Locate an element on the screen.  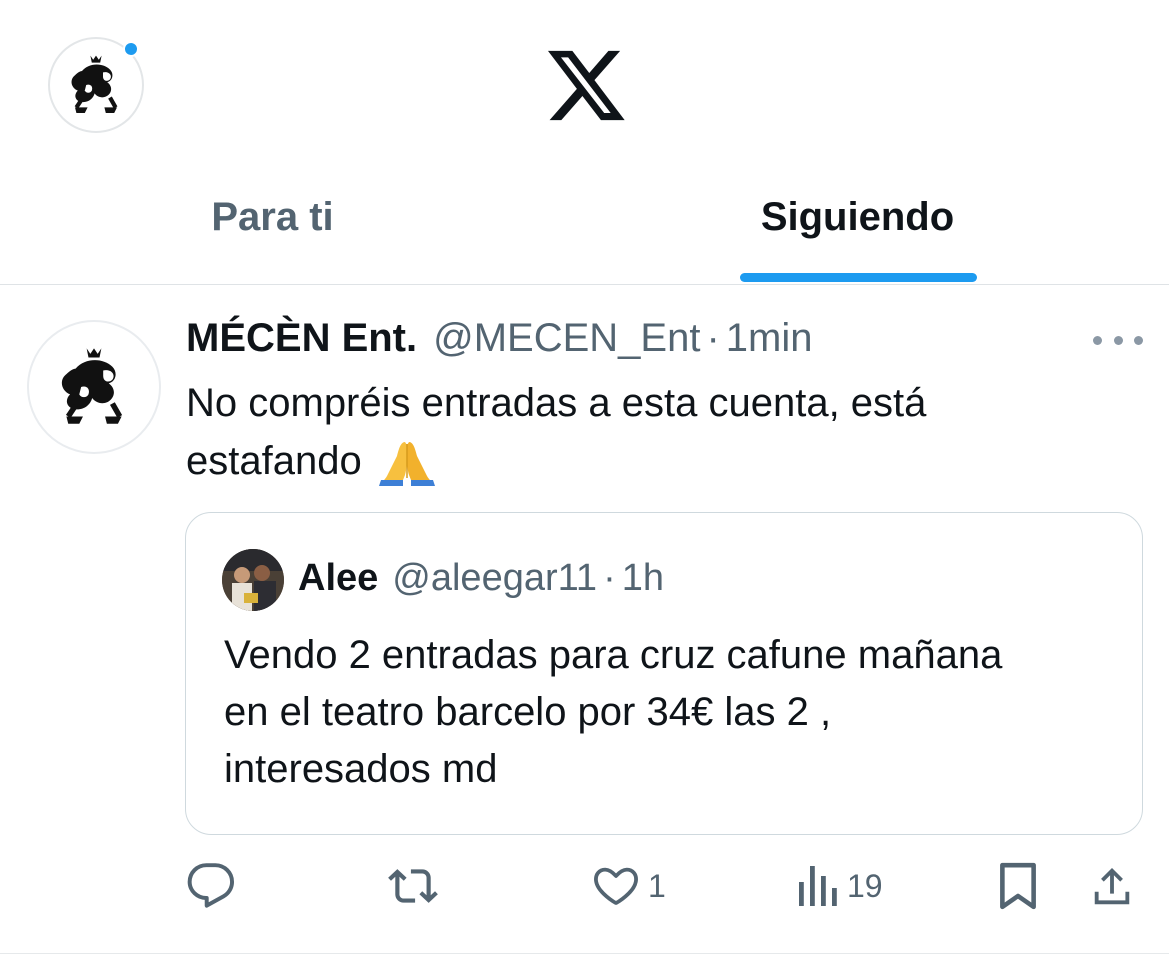
reply-button is located at coordinates (215, 886).